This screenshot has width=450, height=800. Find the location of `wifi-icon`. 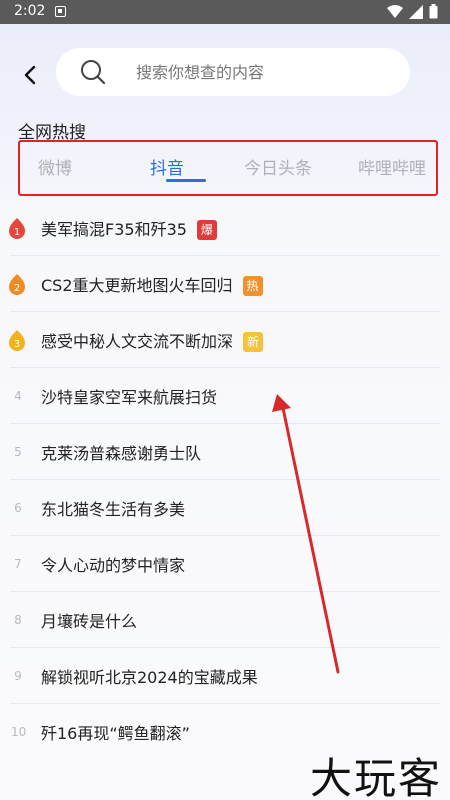

wifi-icon is located at coordinates (395, 11).